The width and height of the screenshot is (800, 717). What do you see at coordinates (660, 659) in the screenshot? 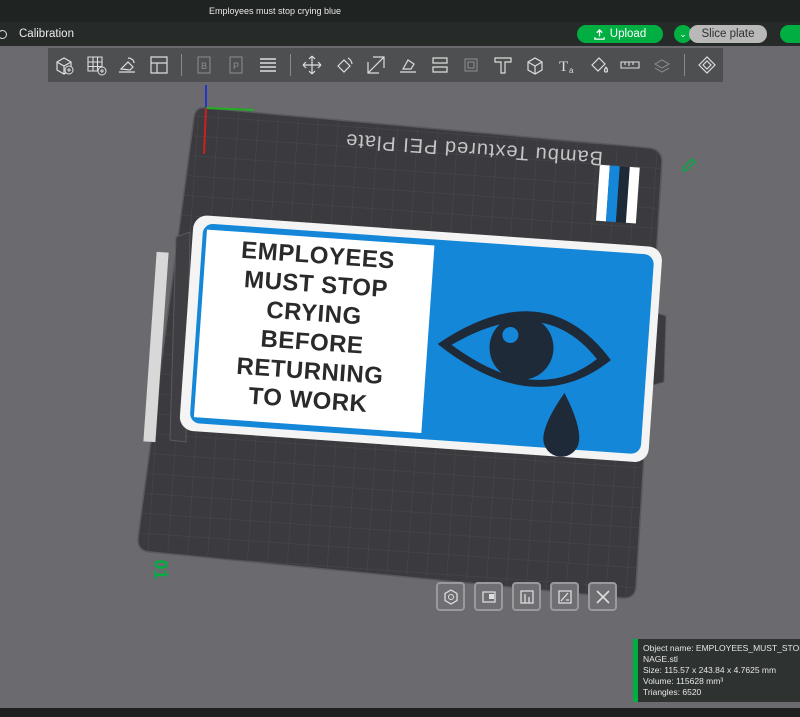
I see `object-name-continued: NAGE.stl` at bounding box center [660, 659].